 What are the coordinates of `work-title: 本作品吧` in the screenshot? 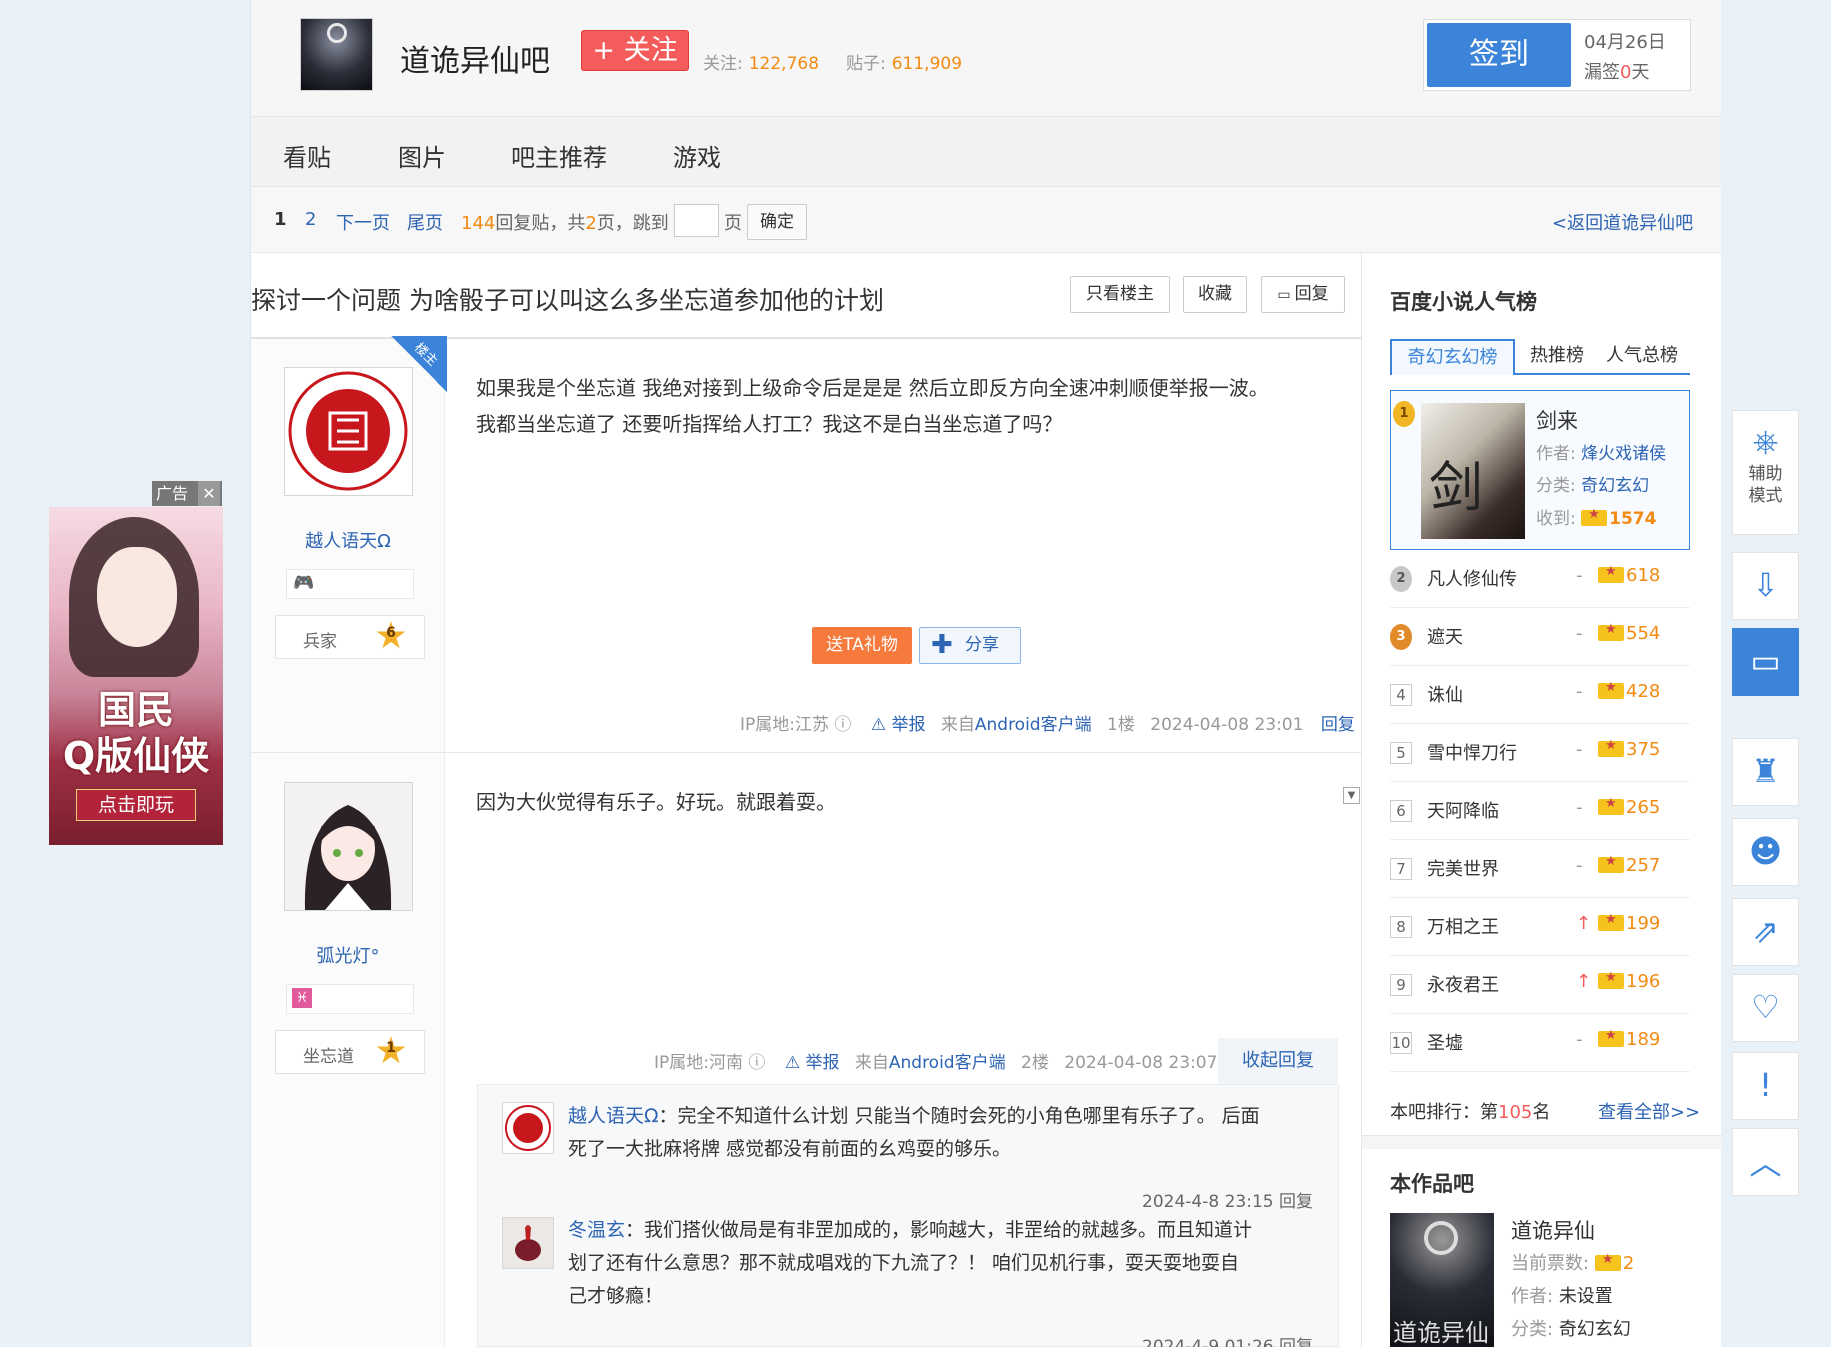 It's located at (1432, 1184).